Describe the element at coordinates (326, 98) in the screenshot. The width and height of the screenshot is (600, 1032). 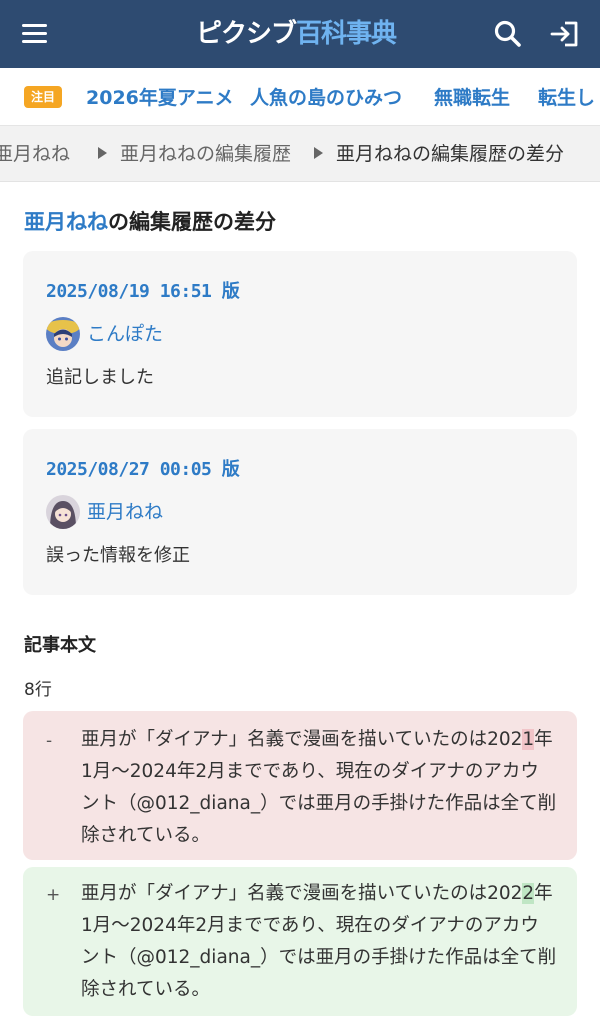
I see `trending-tag: 人魚の島のひみつ` at that location.